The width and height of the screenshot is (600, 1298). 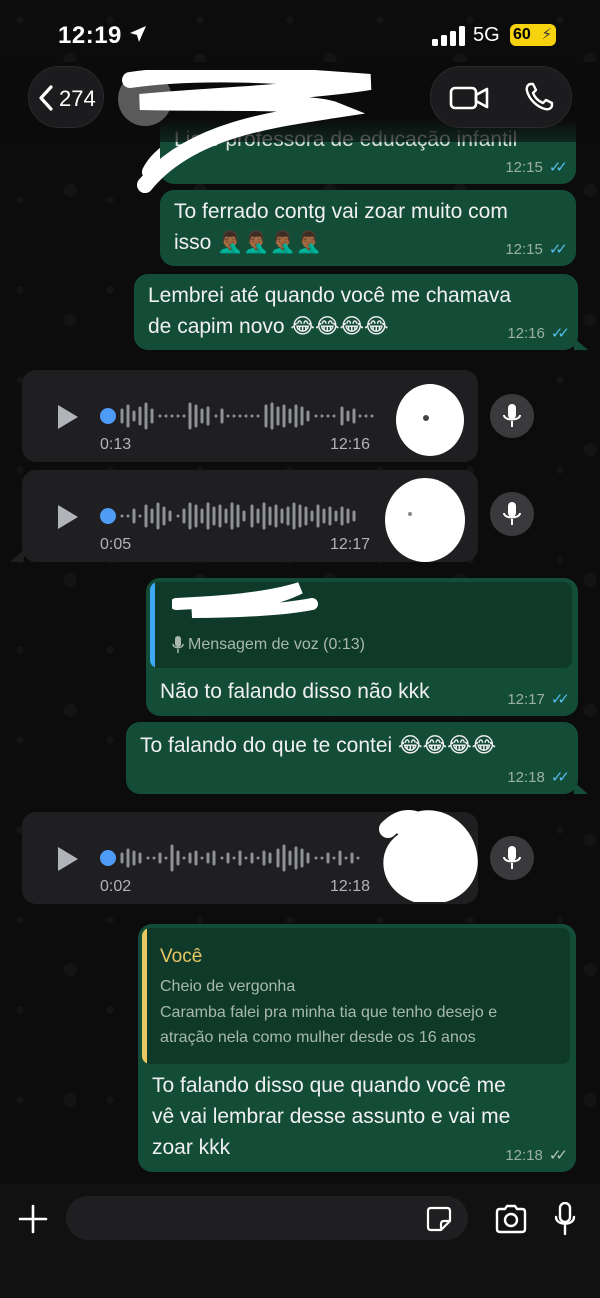 What do you see at coordinates (276, 644) in the screenshot?
I see `quoted-text: Mensagem de voz (0:13)` at bounding box center [276, 644].